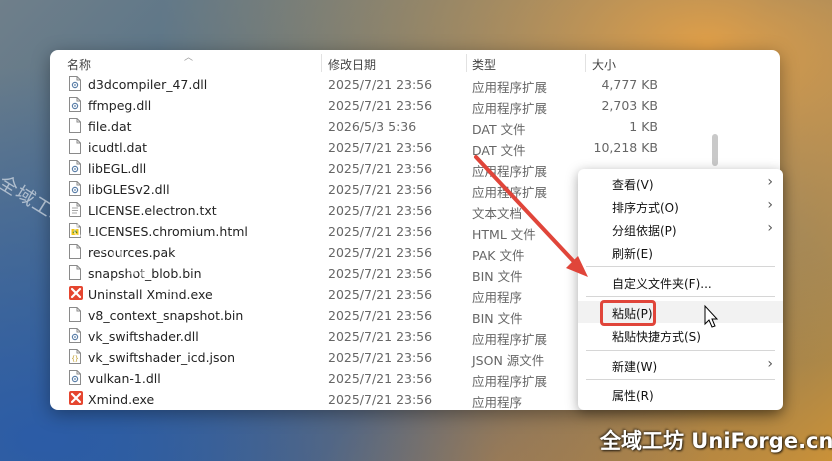 Image resolution: width=832 pixels, height=461 pixels. I want to click on menu-item-label: 属性(R), so click(633, 396).